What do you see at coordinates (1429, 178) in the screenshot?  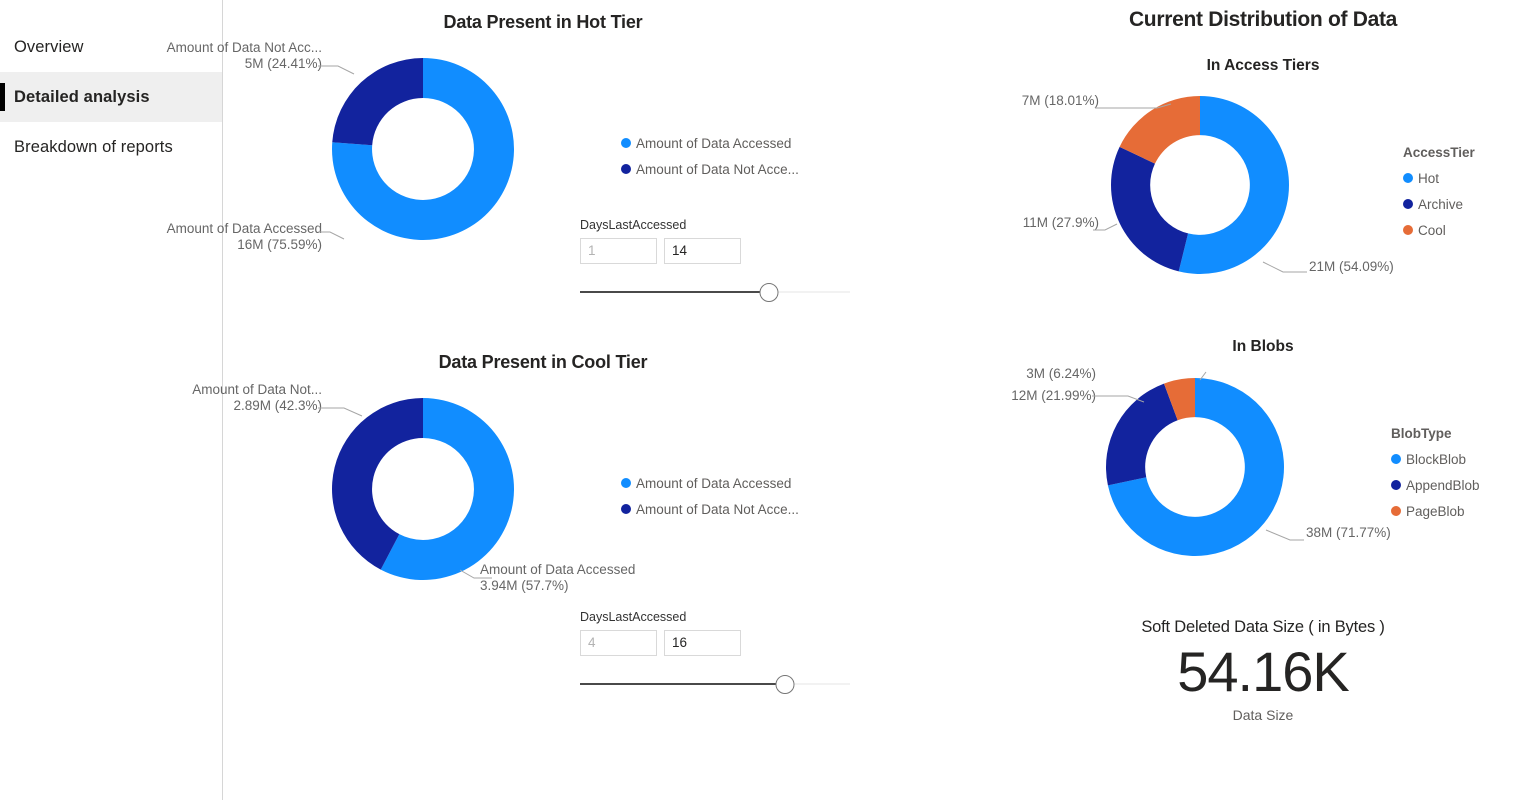 I see `legend-item-label: Hot` at bounding box center [1429, 178].